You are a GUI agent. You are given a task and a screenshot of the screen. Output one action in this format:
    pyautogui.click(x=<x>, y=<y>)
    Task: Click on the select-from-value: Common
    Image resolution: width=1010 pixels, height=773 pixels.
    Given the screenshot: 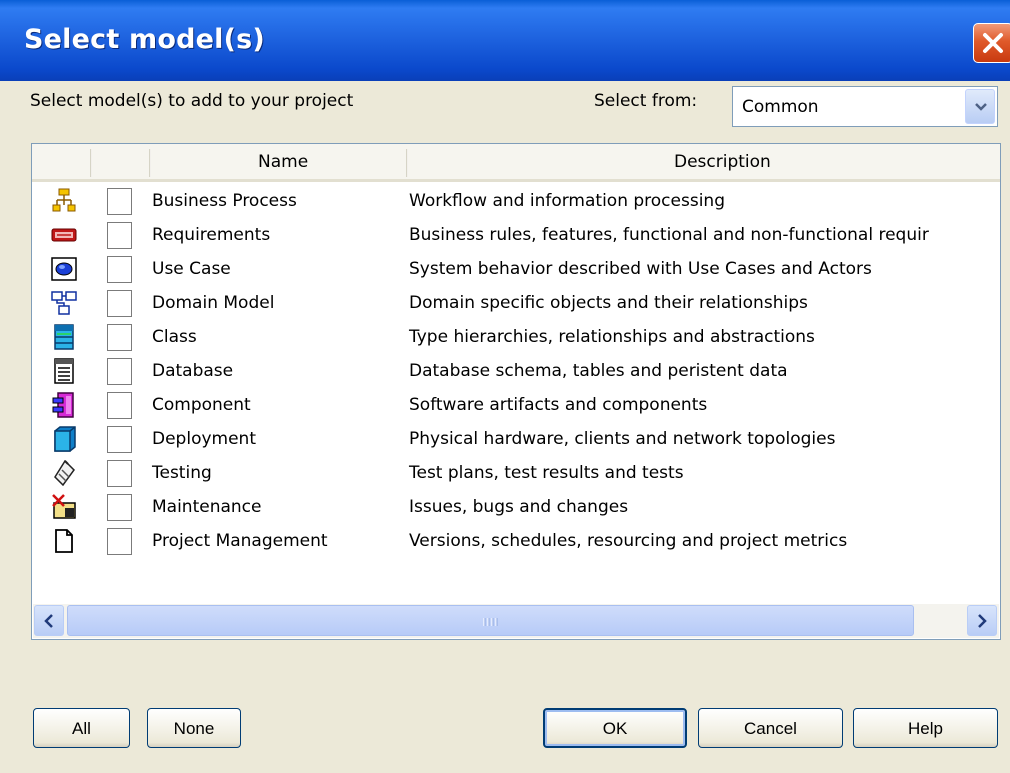 What is the action you would take?
    pyautogui.click(x=780, y=107)
    